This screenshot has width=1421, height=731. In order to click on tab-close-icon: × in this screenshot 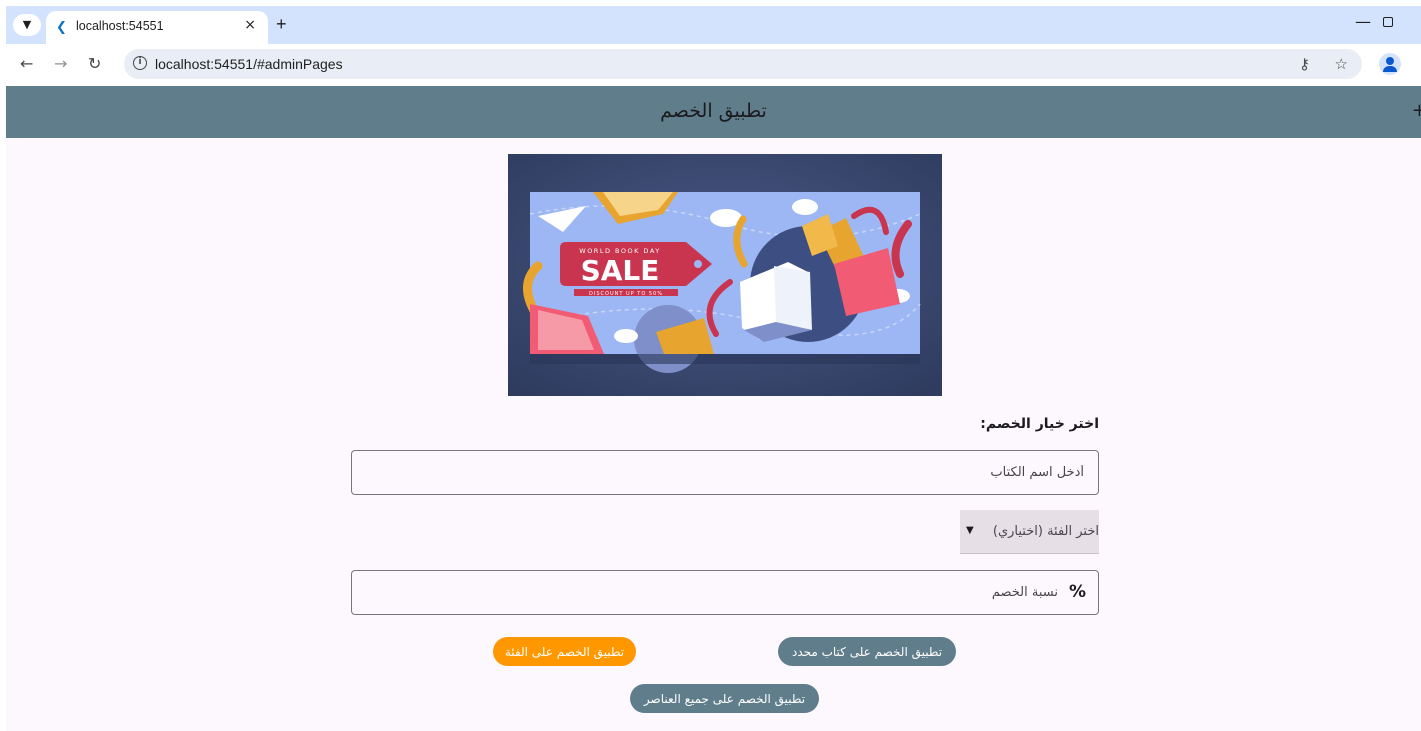, I will do `click(250, 25)`.